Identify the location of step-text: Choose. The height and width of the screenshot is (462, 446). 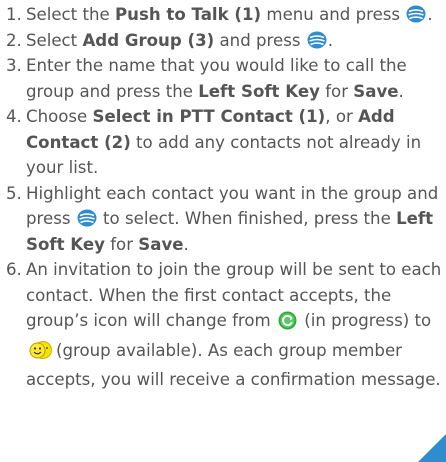
(59, 116).